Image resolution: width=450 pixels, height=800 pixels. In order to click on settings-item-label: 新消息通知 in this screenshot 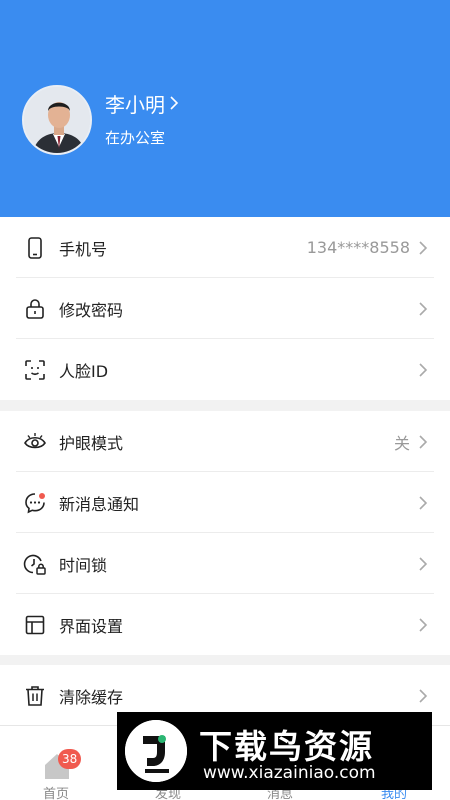, I will do `click(99, 504)`.